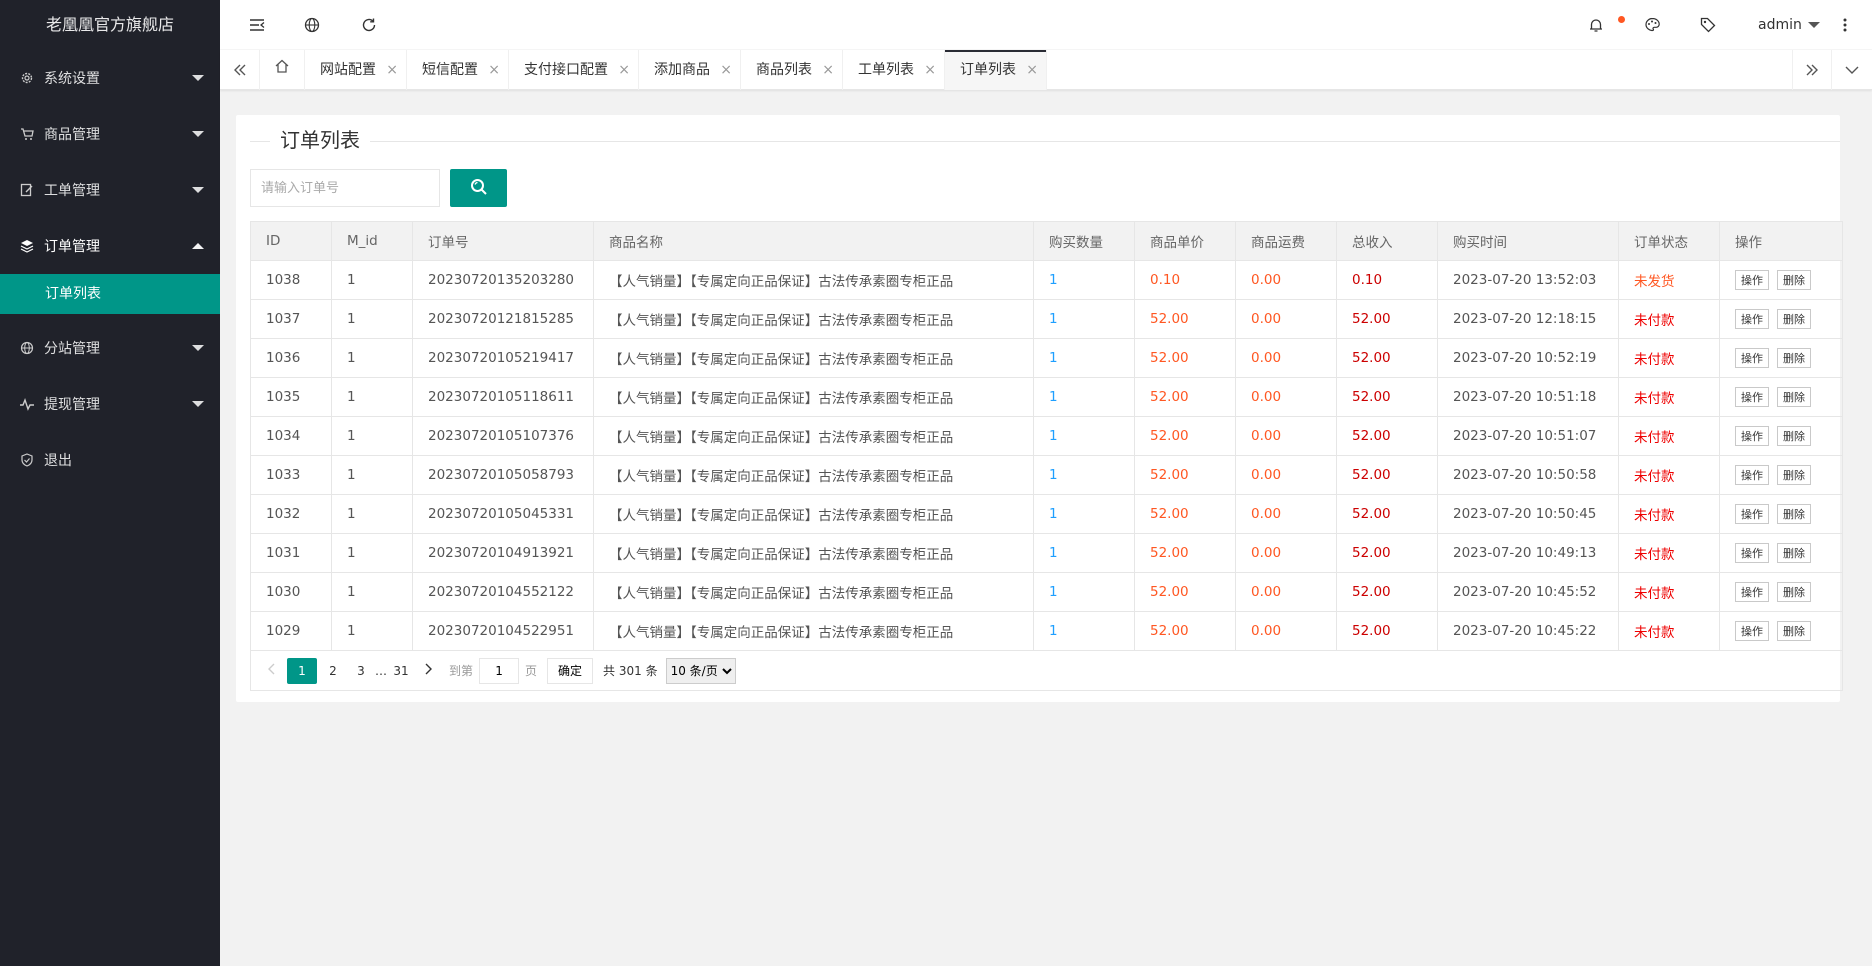 The image size is (1872, 966). What do you see at coordinates (345, 188) in the screenshot?
I see `order-search-input` at bounding box center [345, 188].